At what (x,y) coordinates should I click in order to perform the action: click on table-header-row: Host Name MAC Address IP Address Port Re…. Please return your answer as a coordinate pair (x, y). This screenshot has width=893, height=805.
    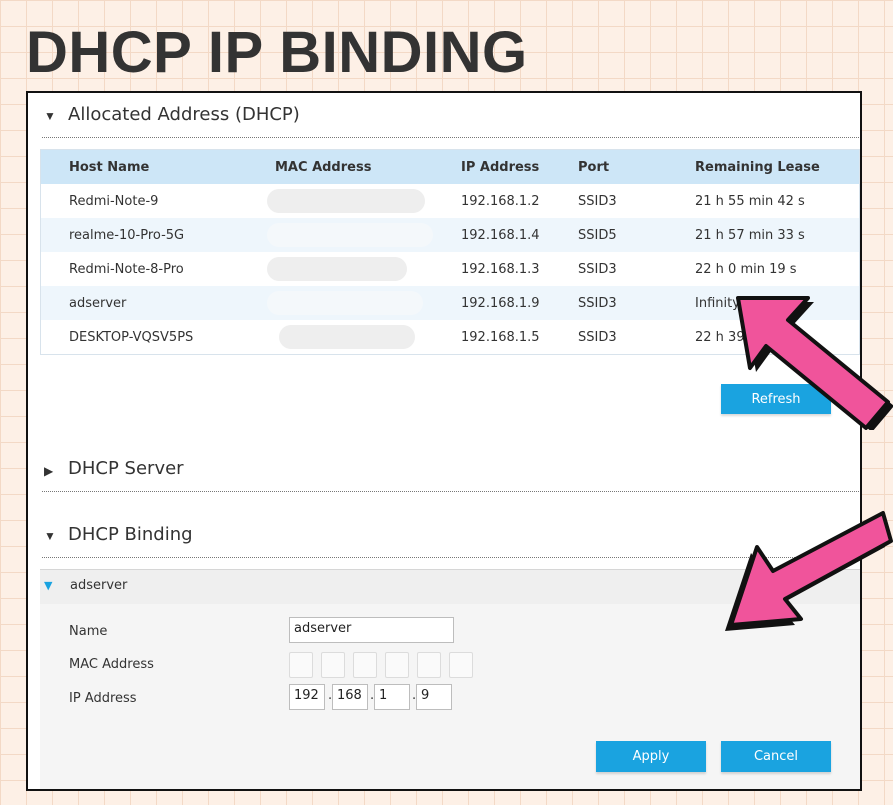
    Looking at the image, I should click on (450, 166).